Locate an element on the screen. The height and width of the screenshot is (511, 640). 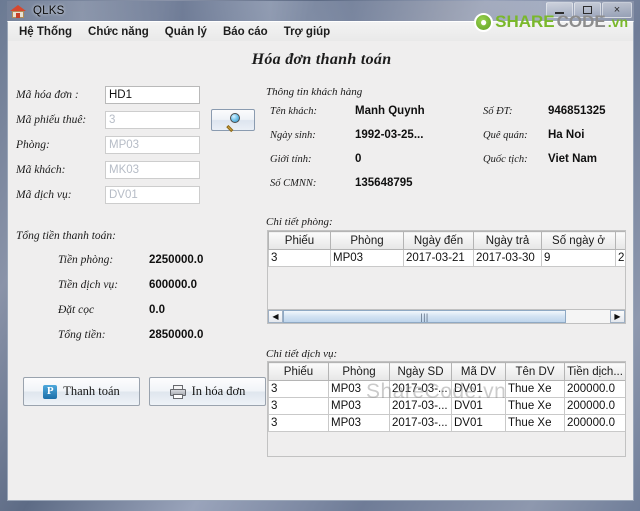
value-dat-coc: 0.0 is located at coordinates (157, 310).